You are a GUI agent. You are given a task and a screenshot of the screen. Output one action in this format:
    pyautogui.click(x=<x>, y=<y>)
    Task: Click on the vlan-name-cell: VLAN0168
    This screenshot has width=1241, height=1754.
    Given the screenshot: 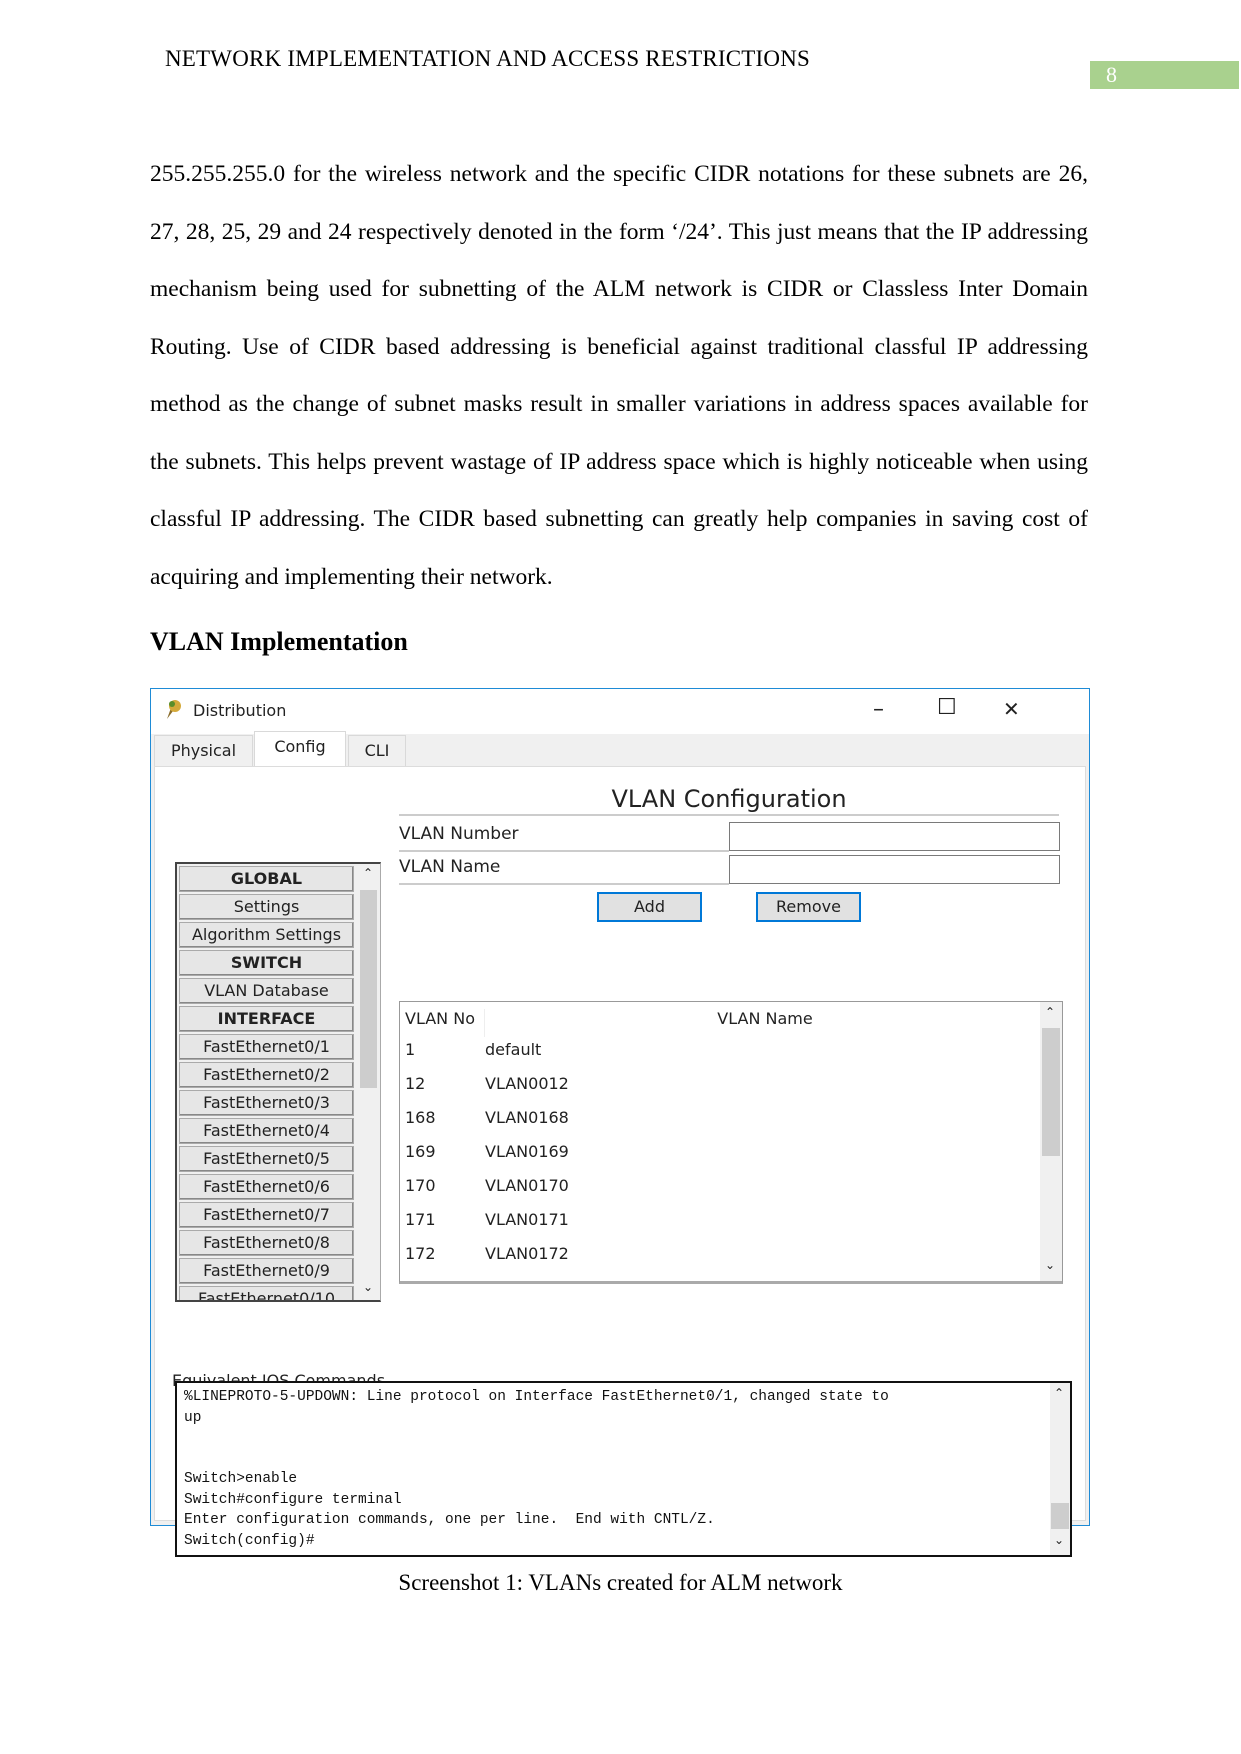 What is the action you would take?
    pyautogui.click(x=527, y=1117)
    